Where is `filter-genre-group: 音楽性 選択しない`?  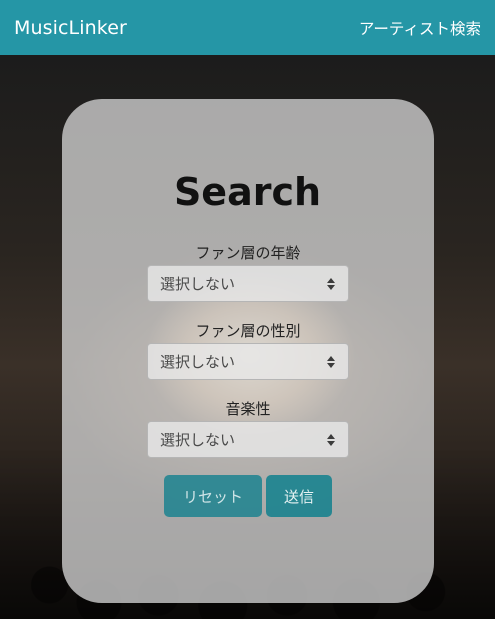 filter-genre-group: 音楽性 選択しない is located at coordinates (248, 428).